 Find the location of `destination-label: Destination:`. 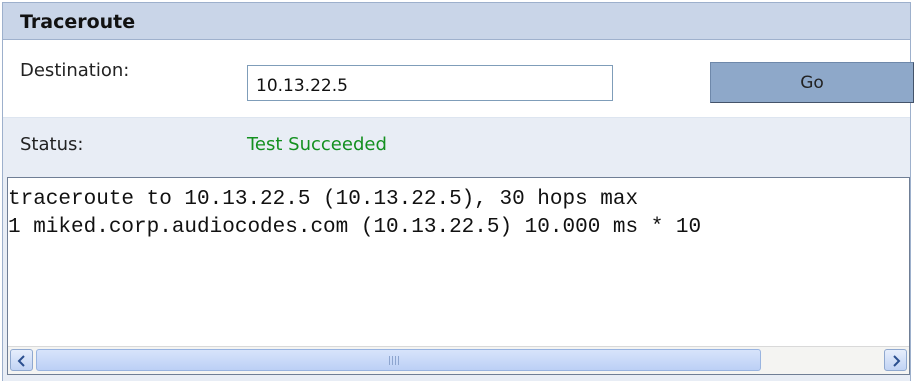

destination-label: Destination: is located at coordinates (75, 70).